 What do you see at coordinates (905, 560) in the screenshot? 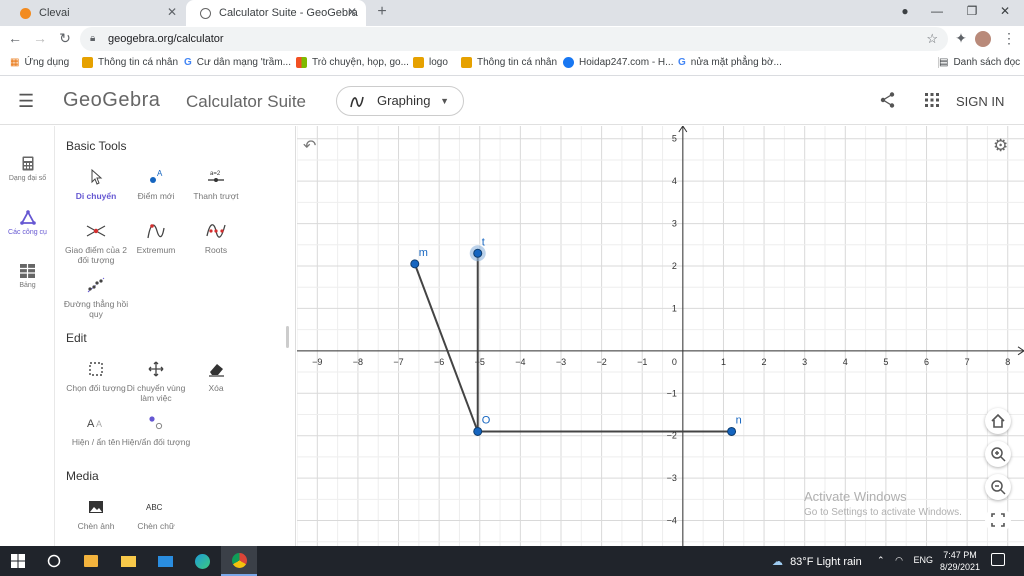
I see `system-tray: ⌃ ◠ ENG` at bounding box center [905, 560].